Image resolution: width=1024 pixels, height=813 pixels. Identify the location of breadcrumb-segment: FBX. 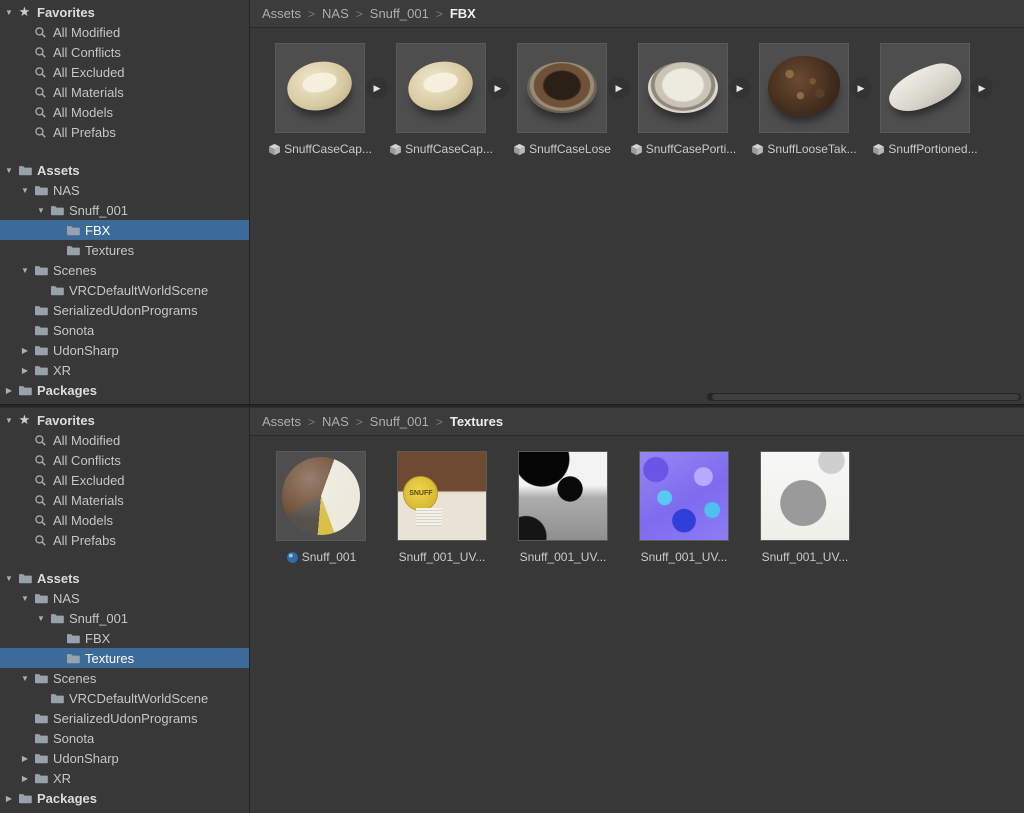
(463, 13).